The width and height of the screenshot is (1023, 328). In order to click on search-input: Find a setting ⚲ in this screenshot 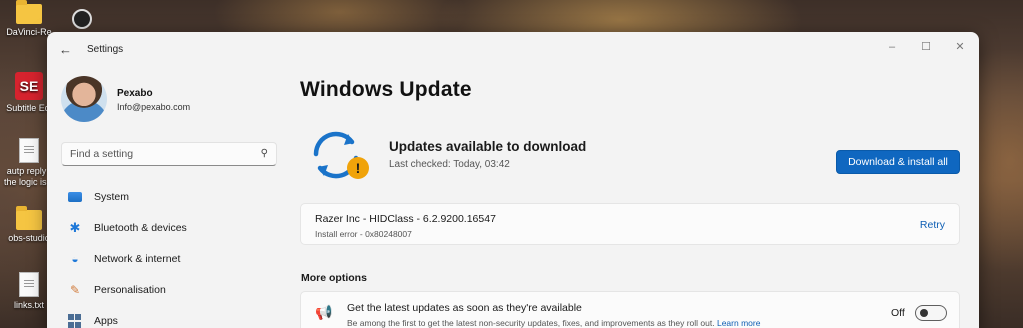, I will do `click(169, 154)`.